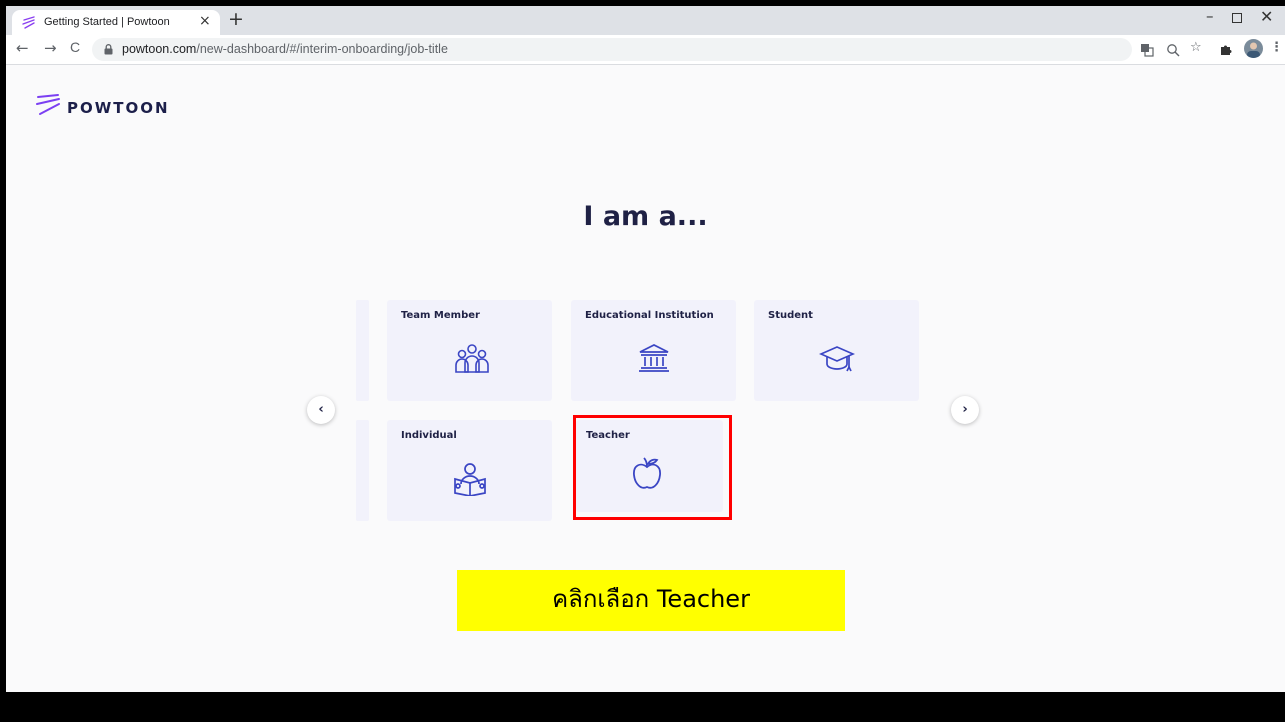 This screenshot has width=1285, height=722. Describe the element at coordinates (107, 22) in the screenshot. I see `tab-title: Getting Started | Powtoon` at that location.